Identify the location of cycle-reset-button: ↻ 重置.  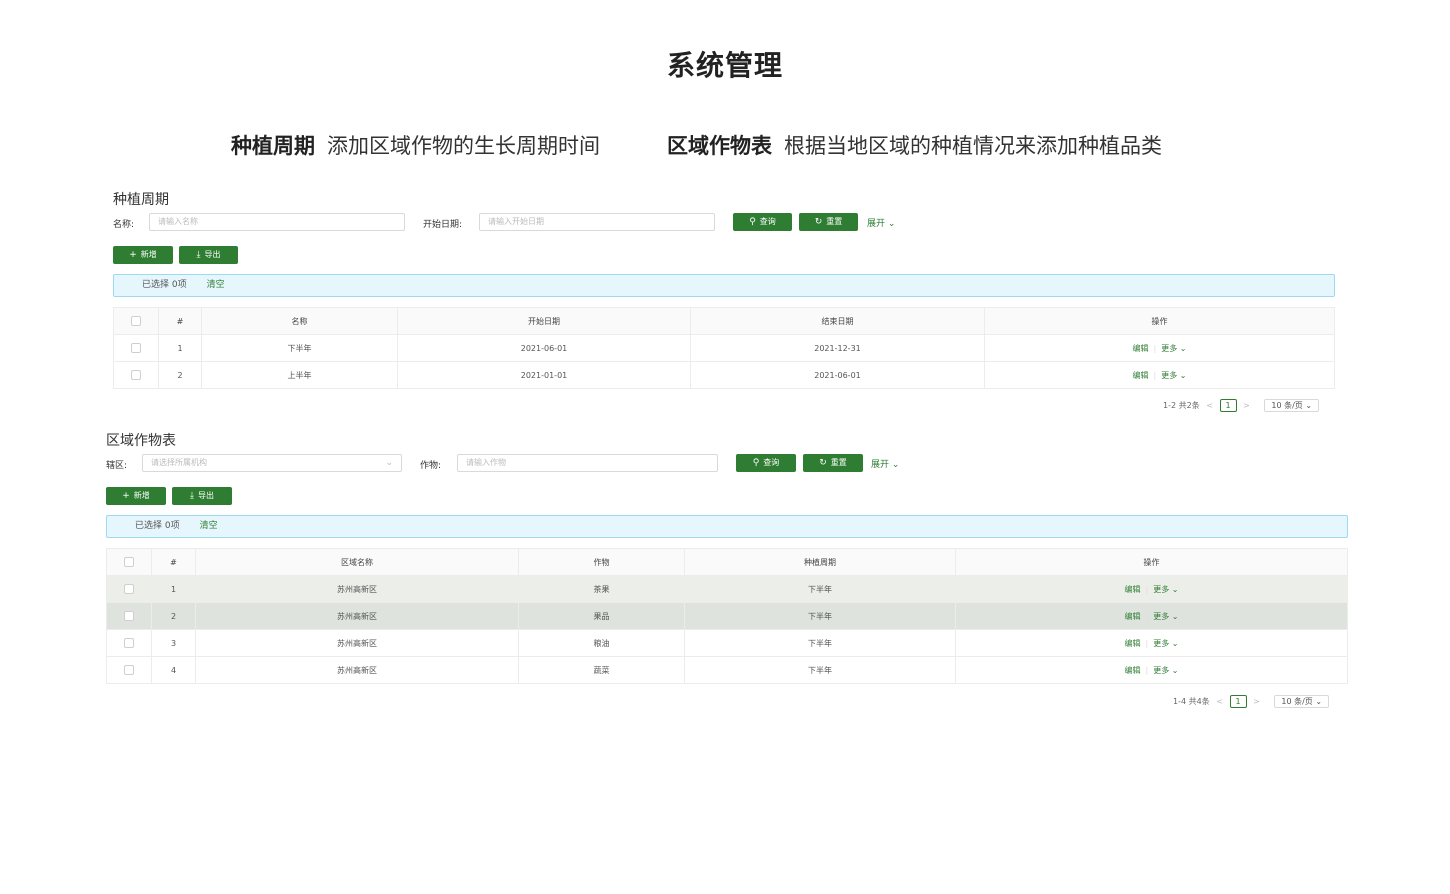
(828, 222).